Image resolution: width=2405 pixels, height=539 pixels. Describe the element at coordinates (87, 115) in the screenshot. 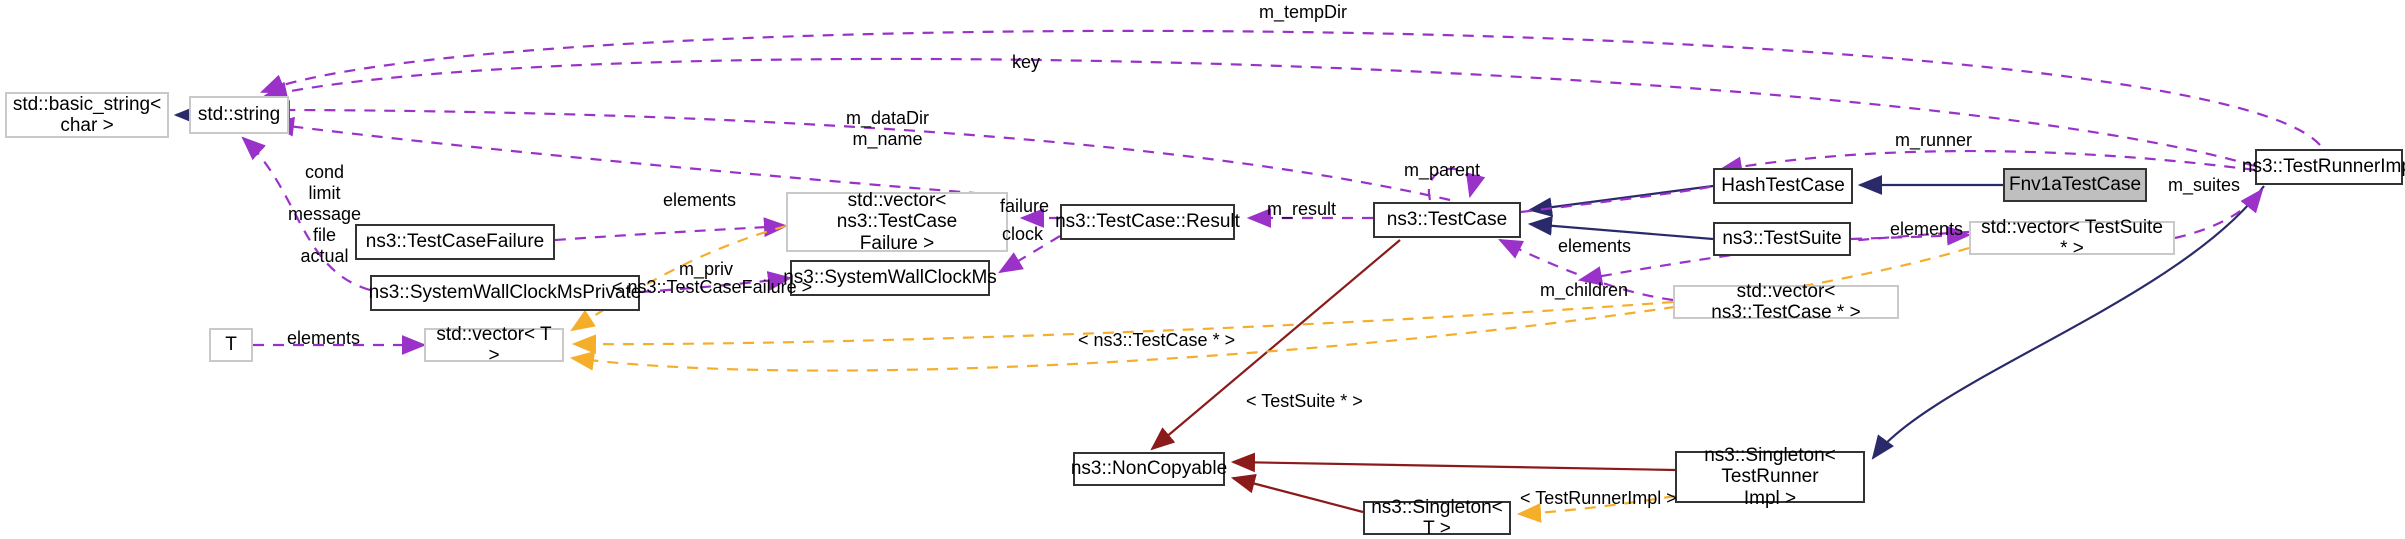

I see `class-node-basic_string: std::basic_string< char >` at that location.